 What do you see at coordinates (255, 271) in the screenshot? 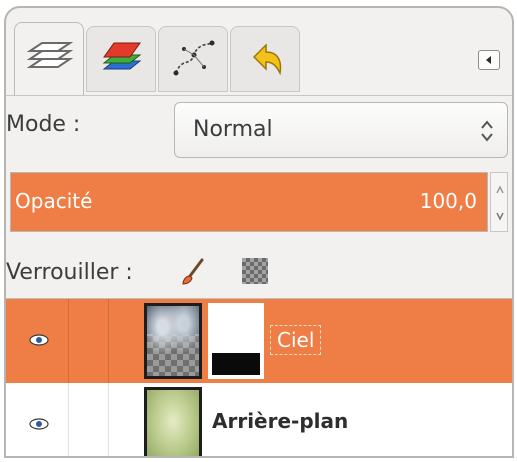
I see `lock-alpha-toggle` at bounding box center [255, 271].